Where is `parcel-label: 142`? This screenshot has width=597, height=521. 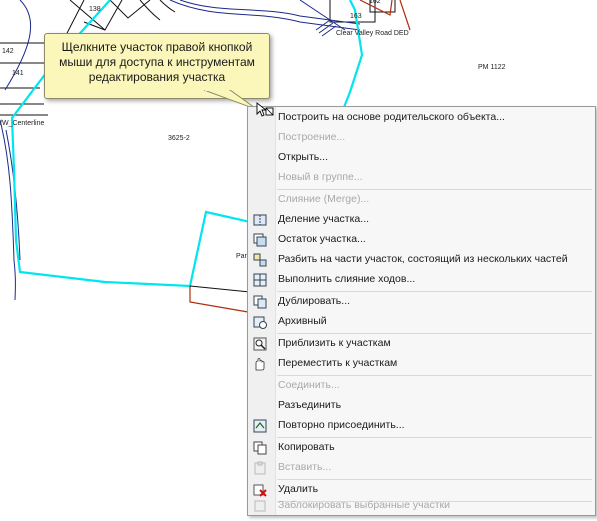
parcel-label: 142 is located at coordinates (8, 51).